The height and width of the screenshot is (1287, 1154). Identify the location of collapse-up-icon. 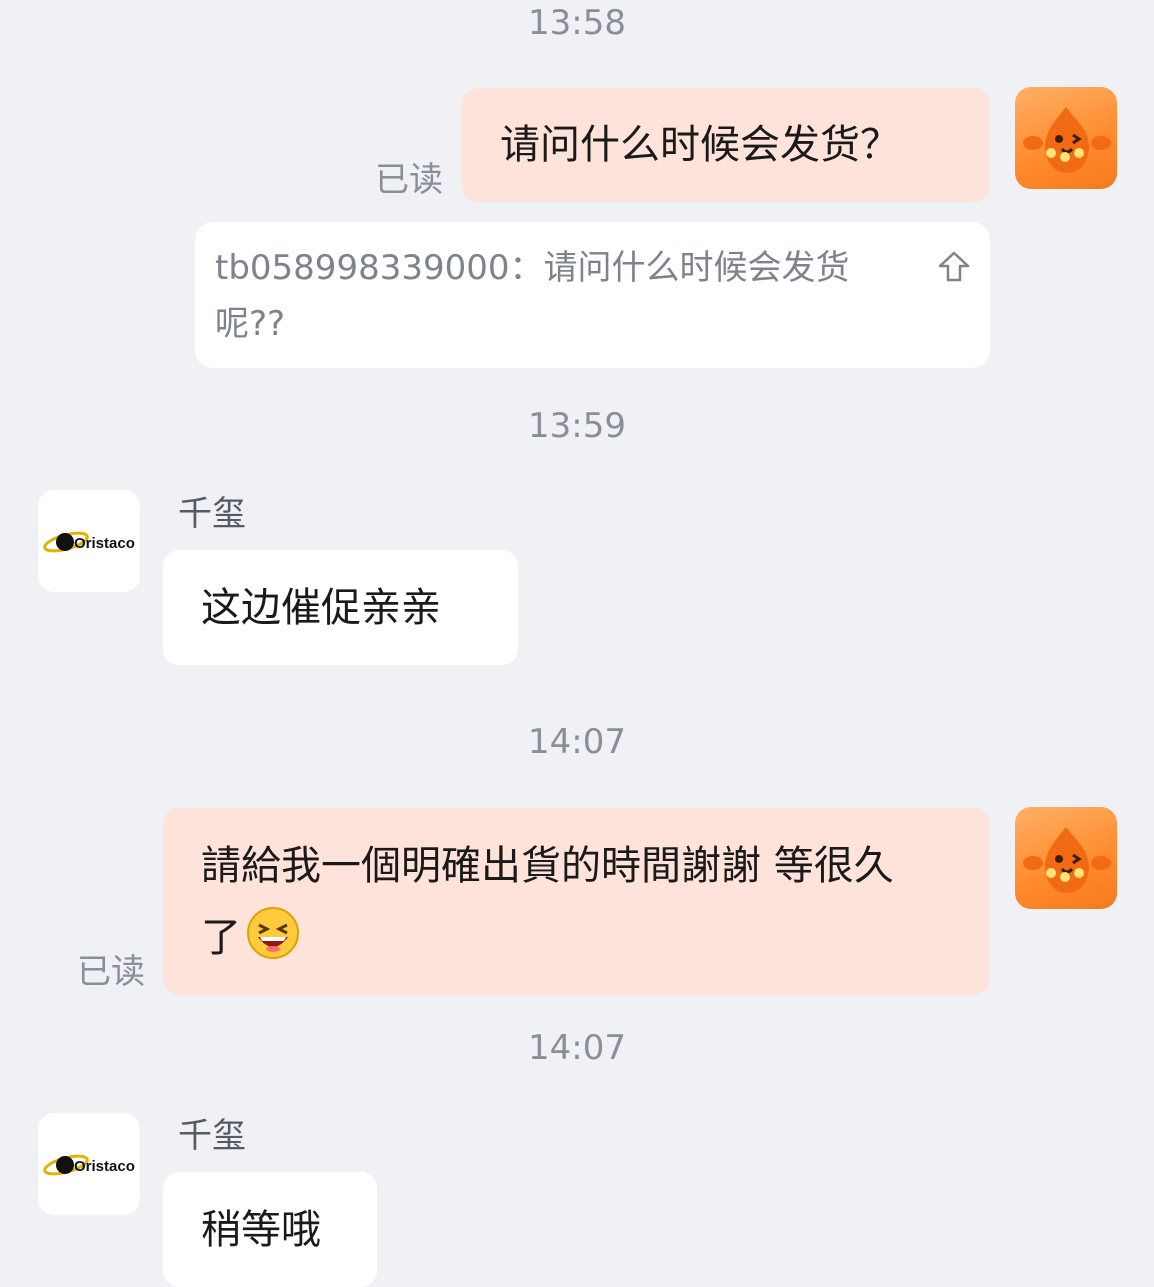
(954, 266).